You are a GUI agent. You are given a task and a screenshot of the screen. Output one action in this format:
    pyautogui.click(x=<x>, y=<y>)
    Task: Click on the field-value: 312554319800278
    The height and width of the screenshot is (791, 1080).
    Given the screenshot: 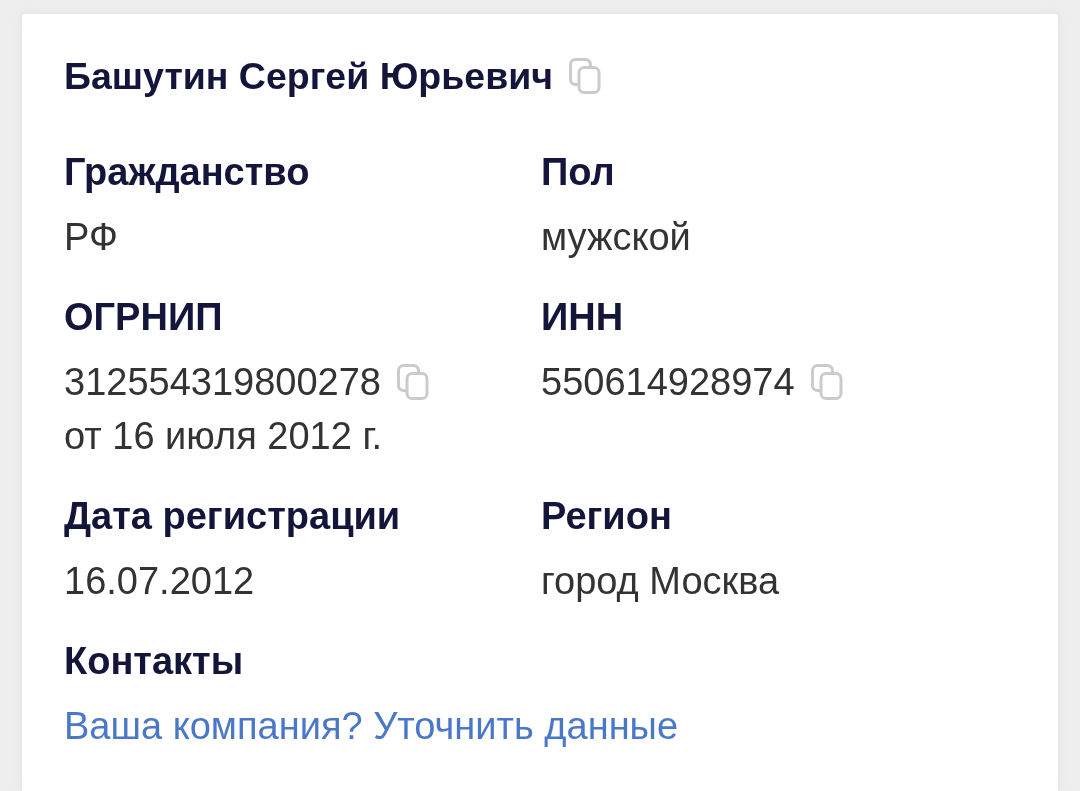 What is the action you would take?
    pyautogui.click(x=222, y=382)
    